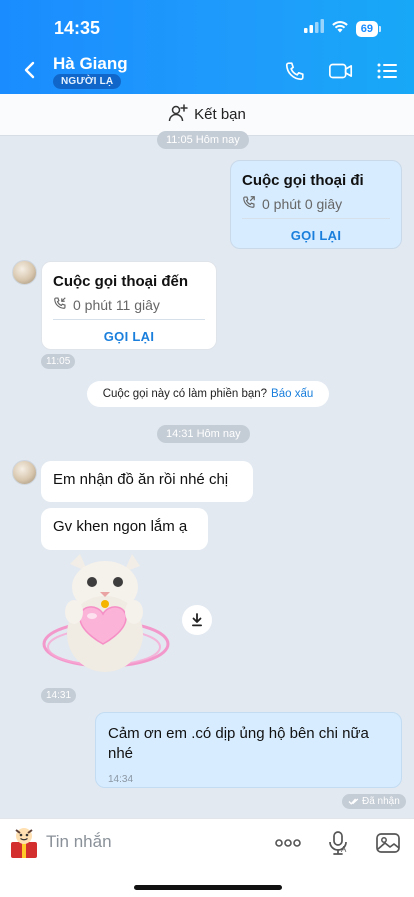 The image size is (414, 897). Describe the element at coordinates (220, 114) in the screenshot. I see `add-friend-label: Kết bạn` at that location.